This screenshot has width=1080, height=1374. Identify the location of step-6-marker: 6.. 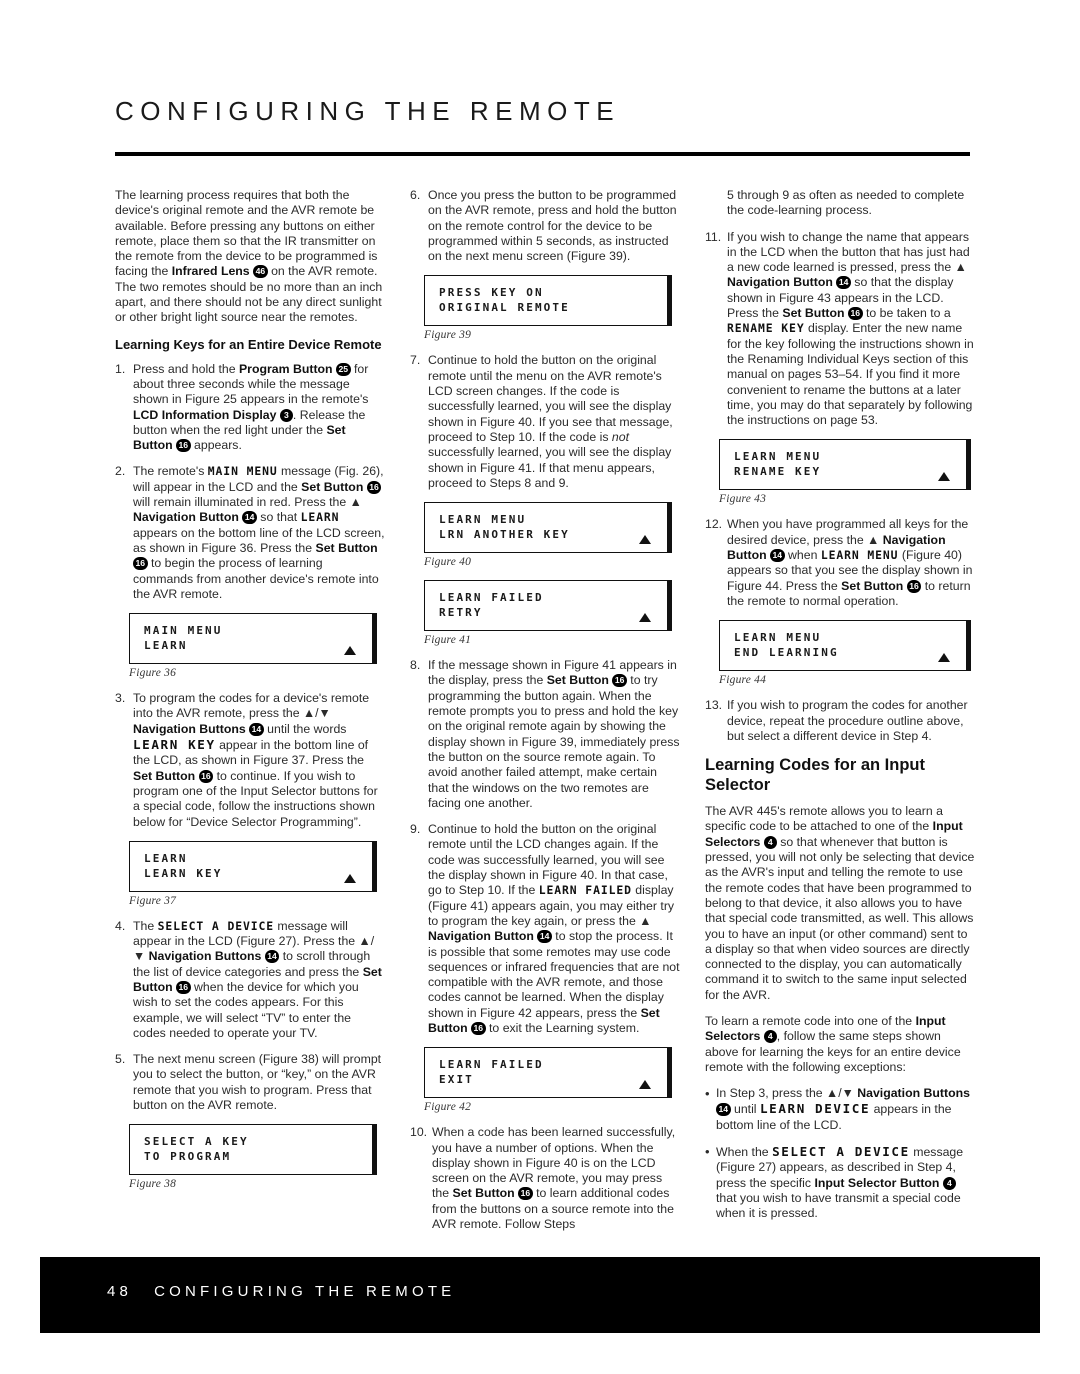
(415, 195).